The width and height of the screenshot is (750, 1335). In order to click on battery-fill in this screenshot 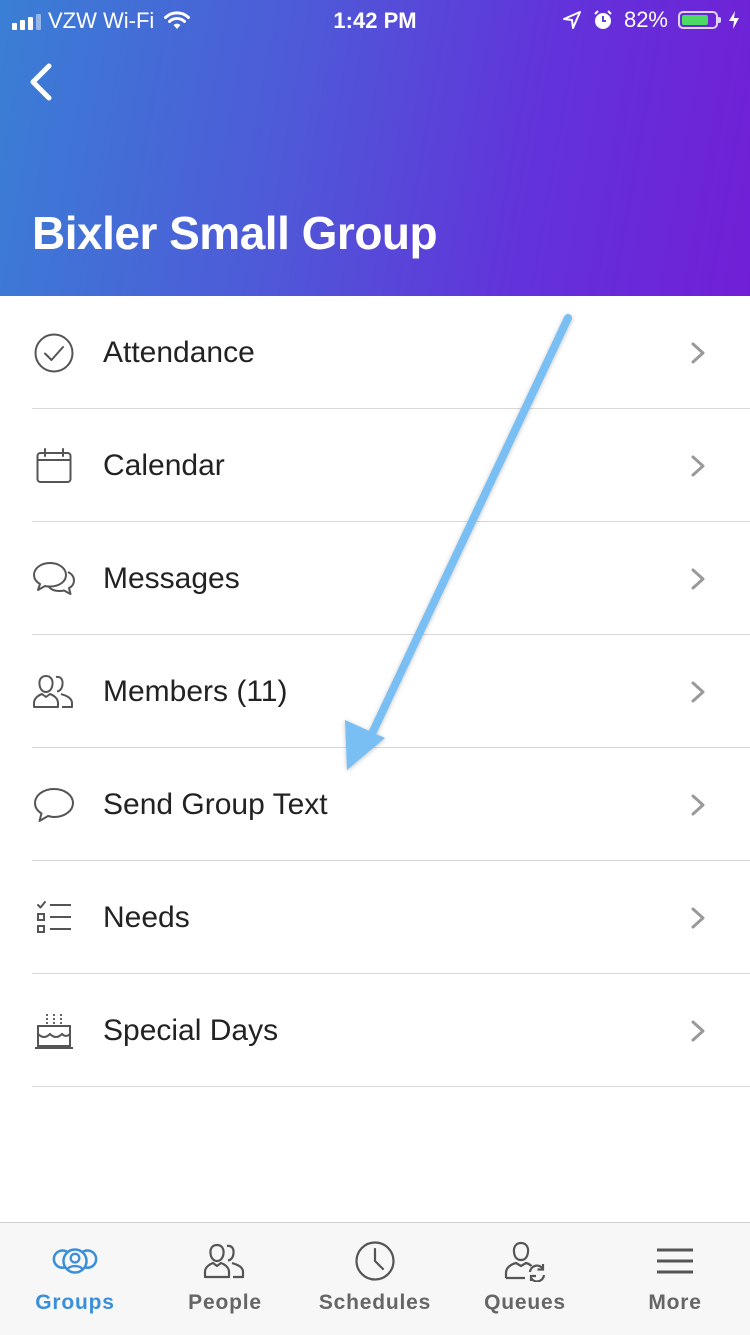, I will do `click(695, 20)`.